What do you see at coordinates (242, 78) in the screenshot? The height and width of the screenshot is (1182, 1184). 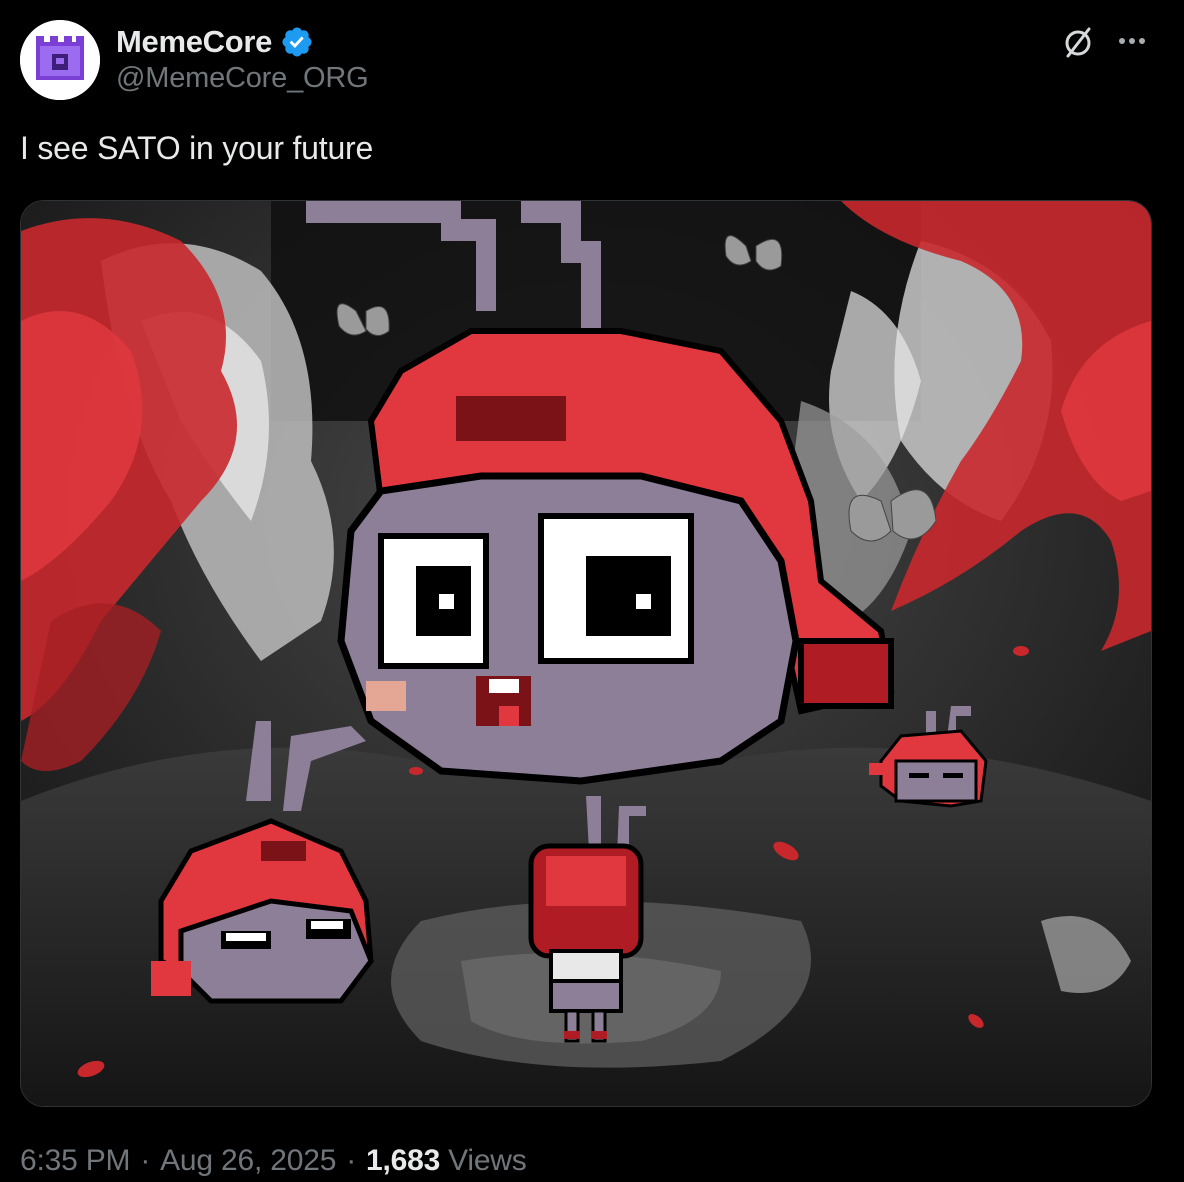 I see `author-handle: @MemeCore_ORG` at bounding box center [242, 78].